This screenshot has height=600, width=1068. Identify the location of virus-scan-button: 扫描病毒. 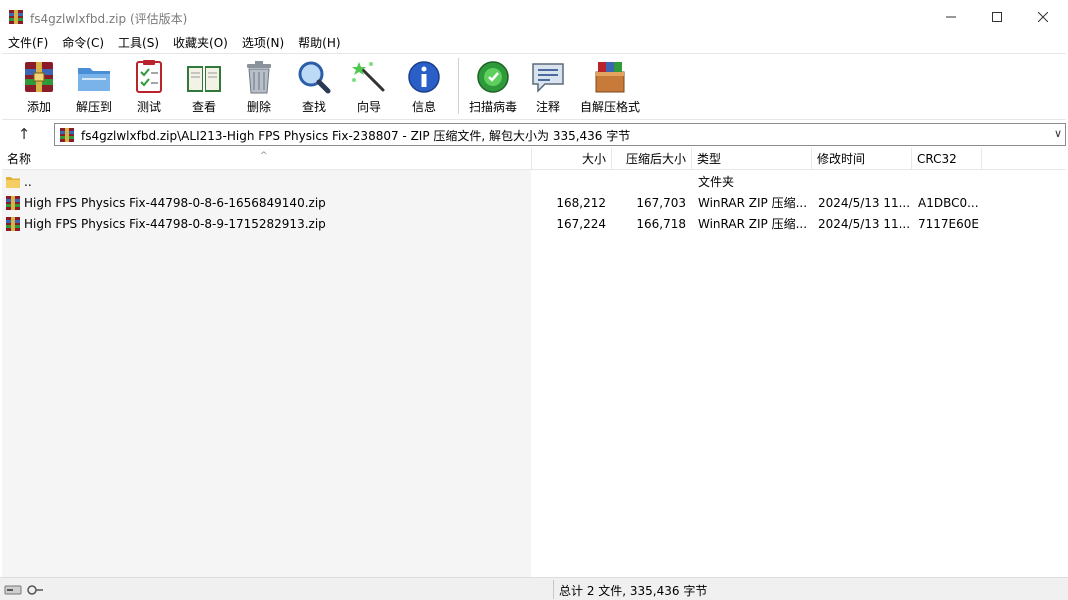
(493, 86).